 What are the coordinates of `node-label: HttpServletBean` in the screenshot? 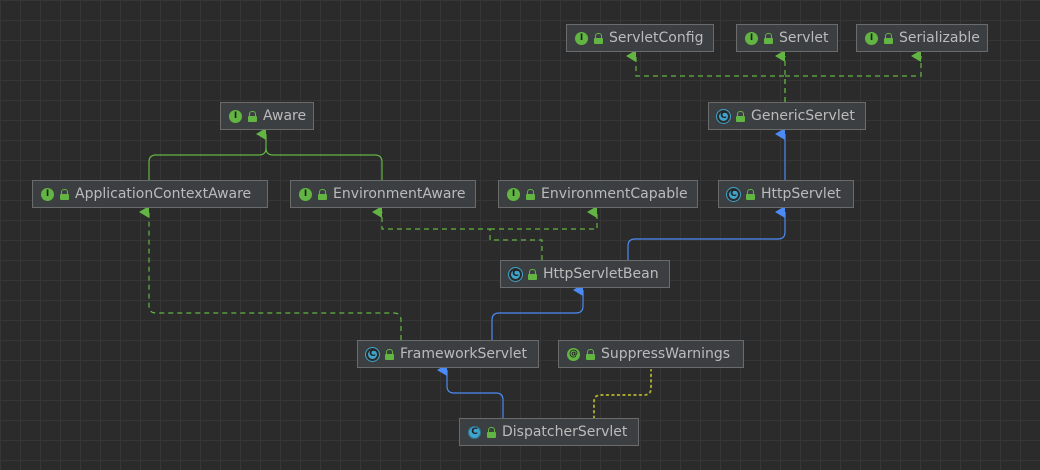 It's located at (601, 274).